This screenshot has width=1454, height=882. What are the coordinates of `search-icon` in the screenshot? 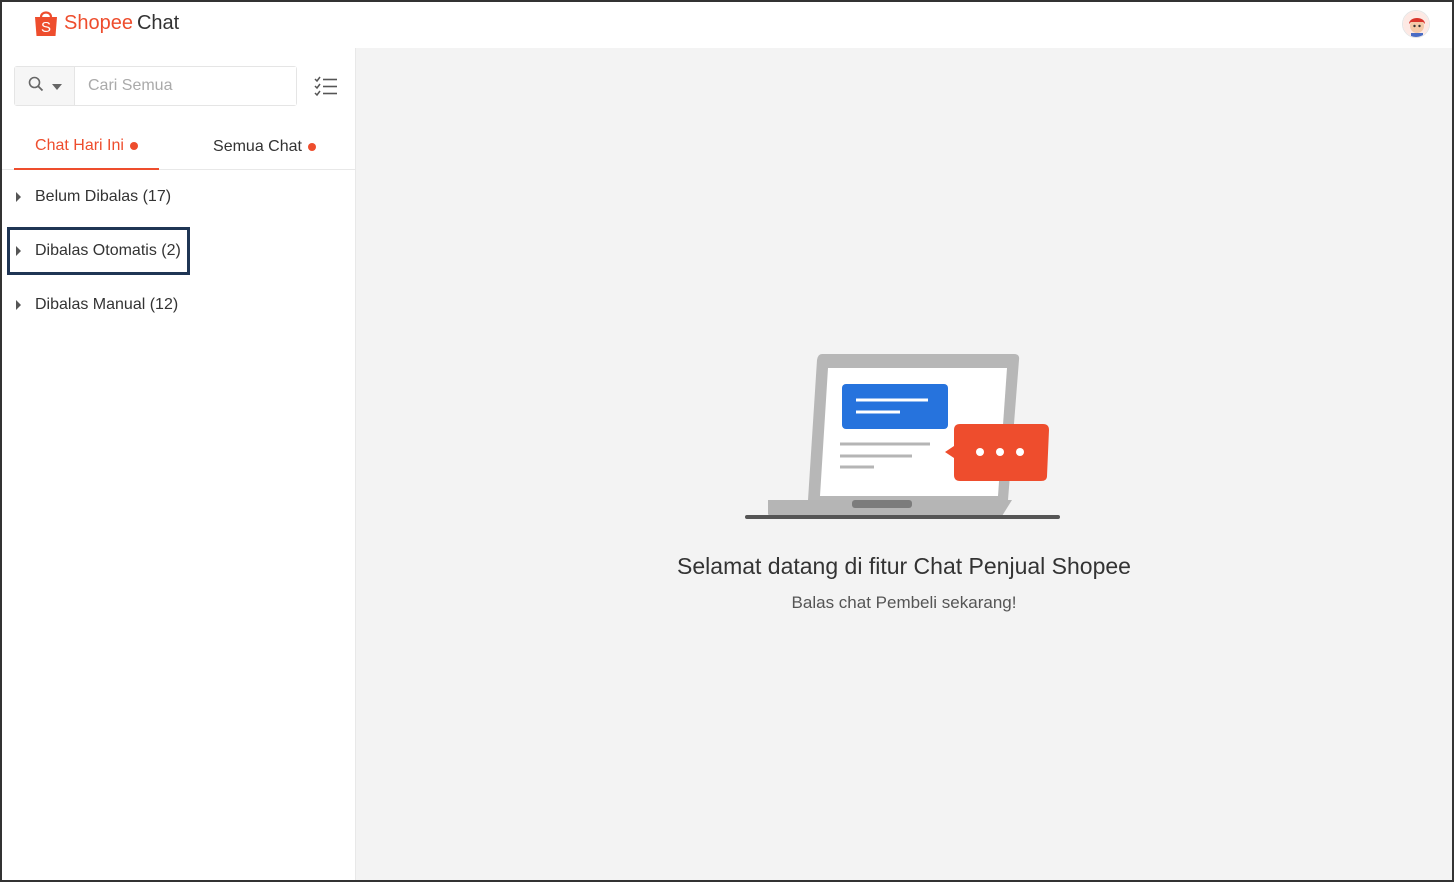 It's located at (36, 86).